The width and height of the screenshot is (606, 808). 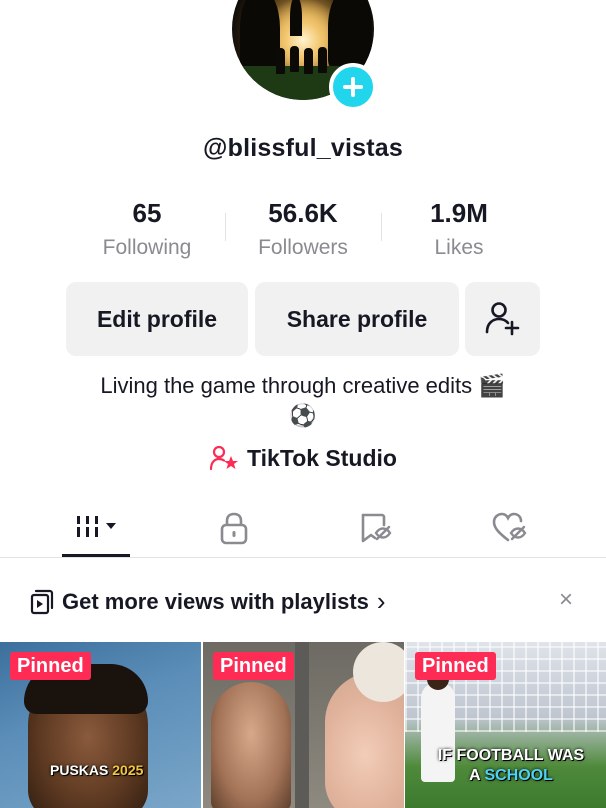 I want to click on repost-icon, so click(x=376, y=528).